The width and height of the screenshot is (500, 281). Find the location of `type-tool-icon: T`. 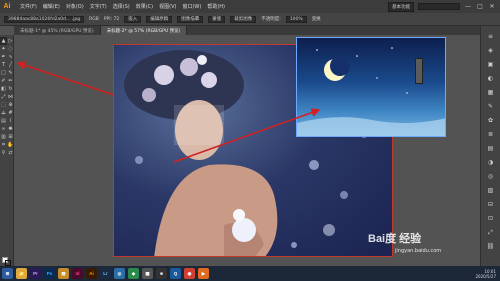

type-tool-icon: T is located at coordinates (3, 65).